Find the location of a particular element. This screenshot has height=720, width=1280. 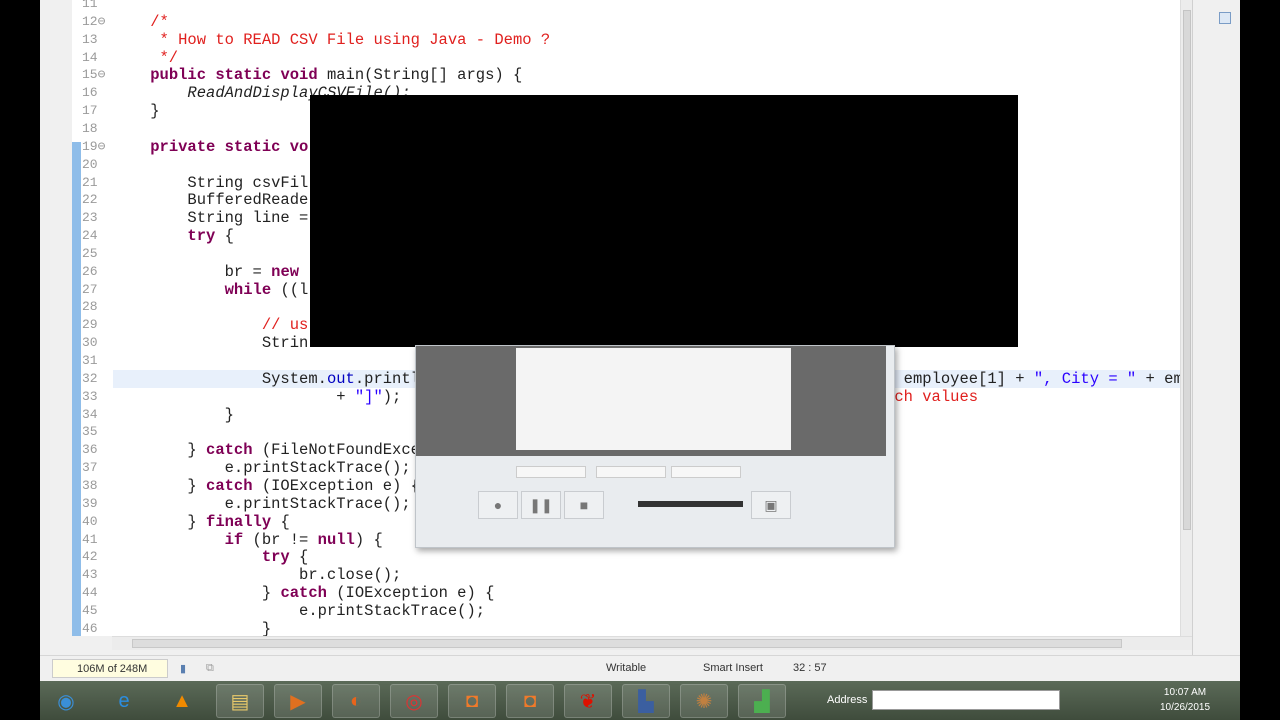

heap-status: 106M of 248M is located at coordinates (110, 668).